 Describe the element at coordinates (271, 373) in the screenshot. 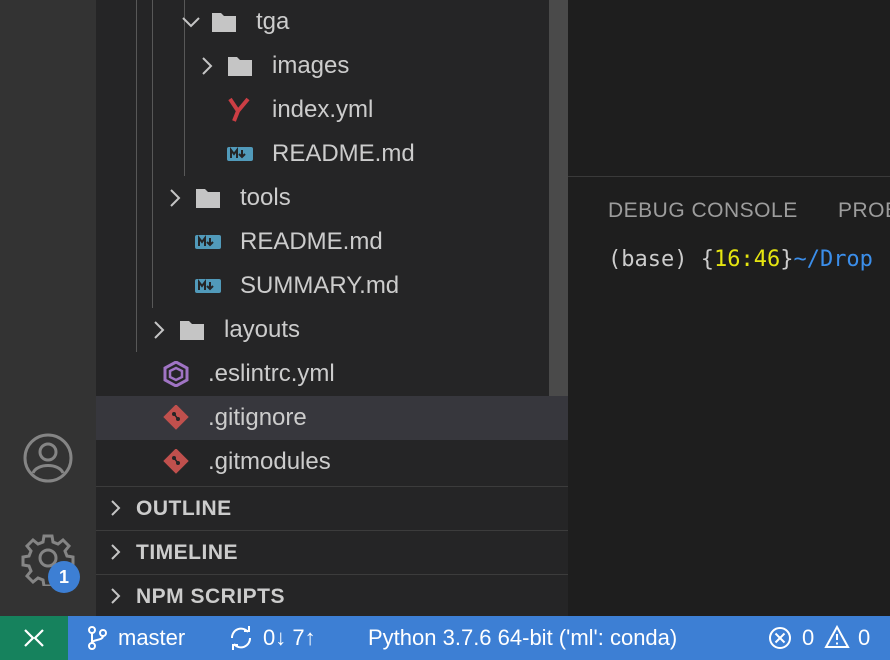

I see `tree-item-label: .eslintrc.yml` at that location.